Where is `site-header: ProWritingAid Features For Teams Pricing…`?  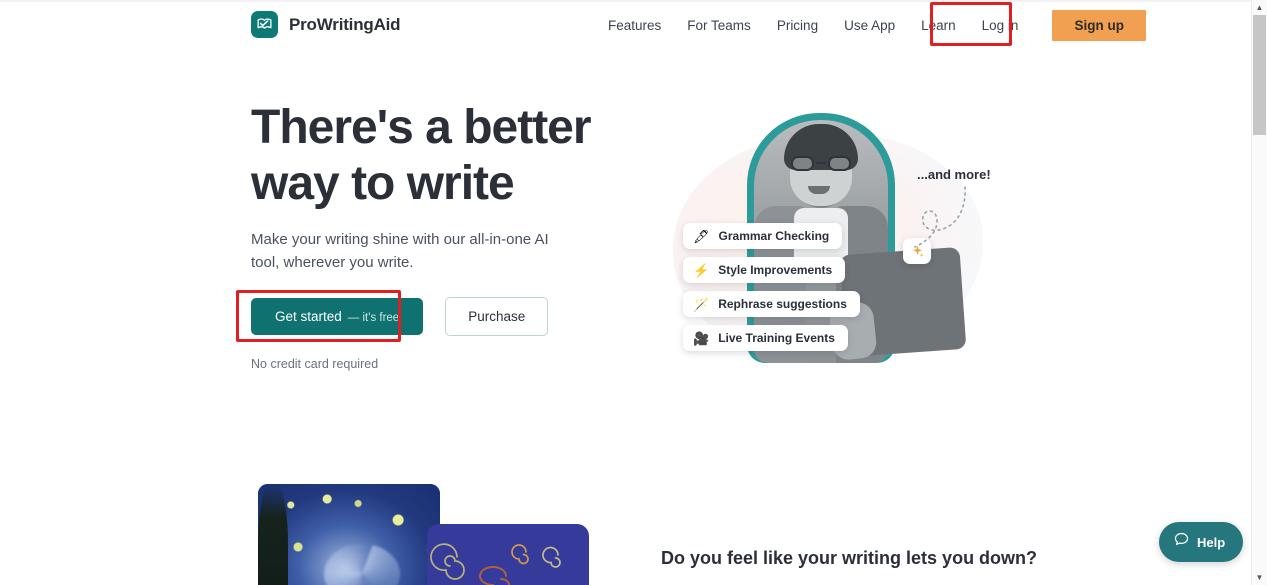 site-header: ProWritingAid Features For Teams Pricing… is located at coordinates (625, 25).